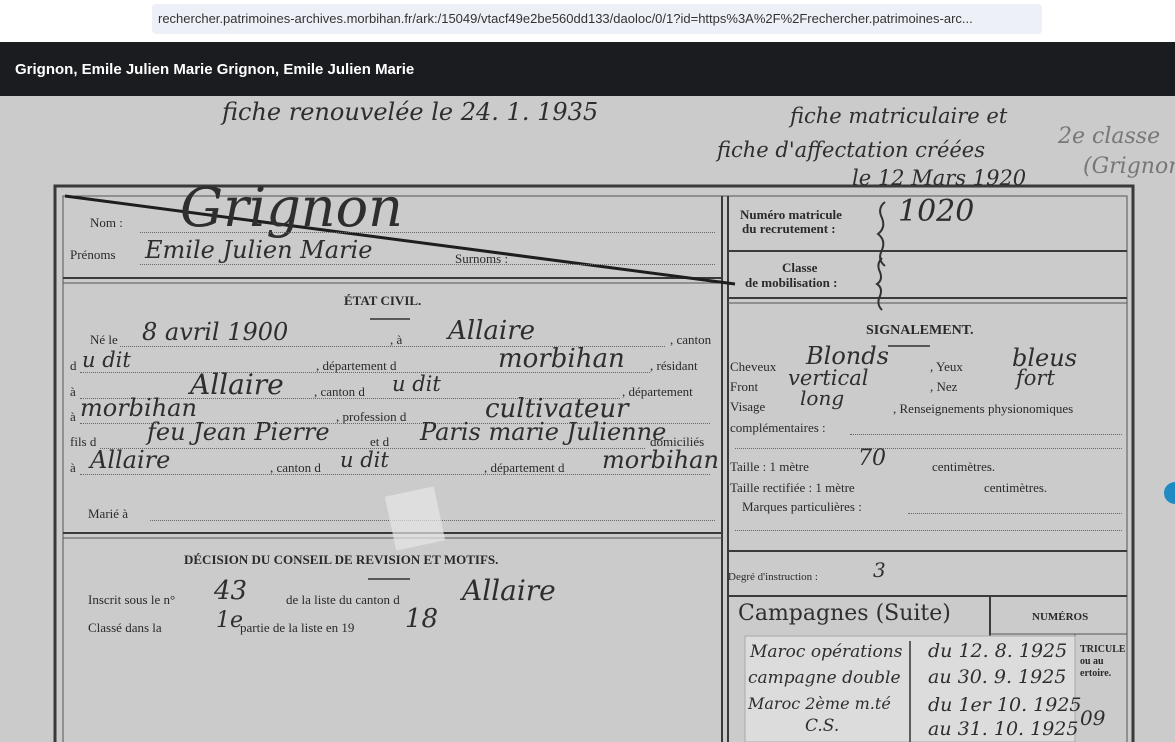 The image size is (1175, 742). I want to click on canton-label: , canton, so click(691, 339).